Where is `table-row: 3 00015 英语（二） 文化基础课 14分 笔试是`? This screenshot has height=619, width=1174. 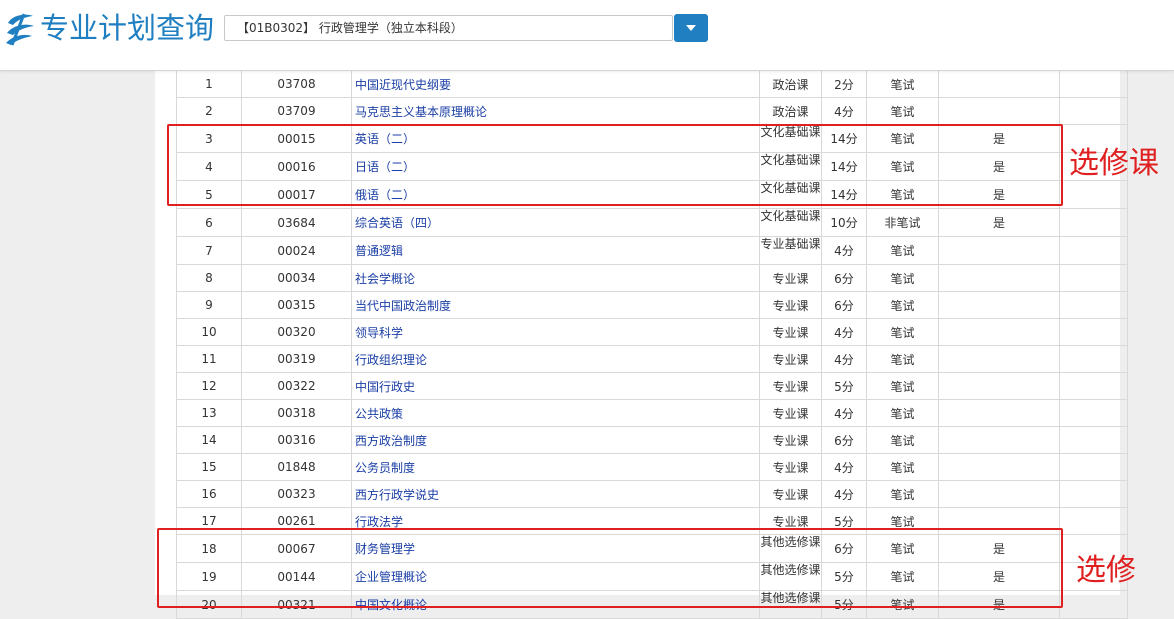 table-row: 3 00015 英语（二） 文化基础课 14分 笔试是 is located at coordinates (652, 138).